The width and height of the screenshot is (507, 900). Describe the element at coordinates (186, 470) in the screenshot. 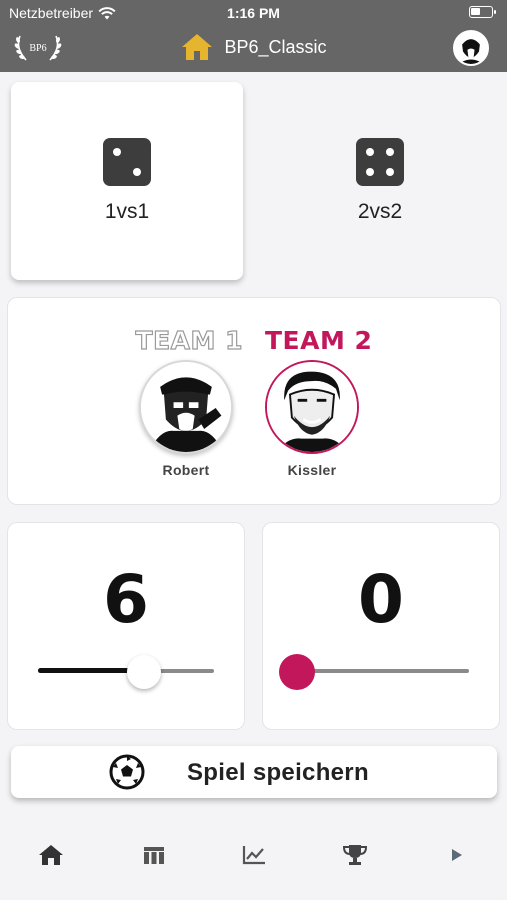

I see `player-name: Robert` at that location.